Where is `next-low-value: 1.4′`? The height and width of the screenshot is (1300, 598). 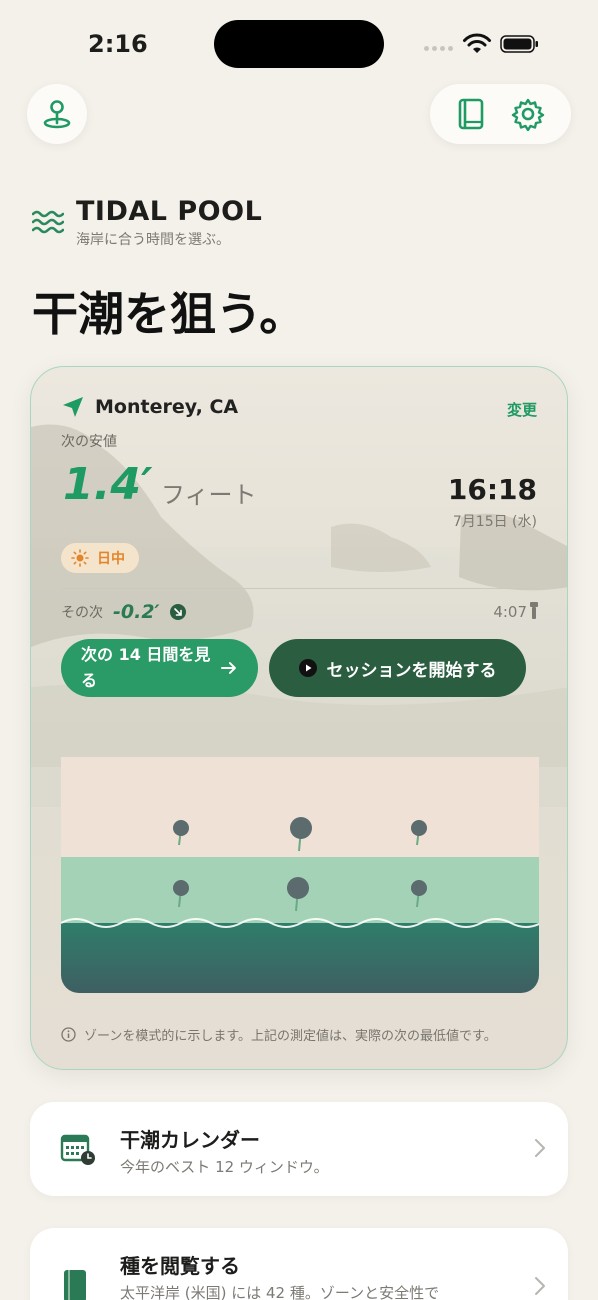
next-low-value: 1.4′ is located at coordinates (108, 484).